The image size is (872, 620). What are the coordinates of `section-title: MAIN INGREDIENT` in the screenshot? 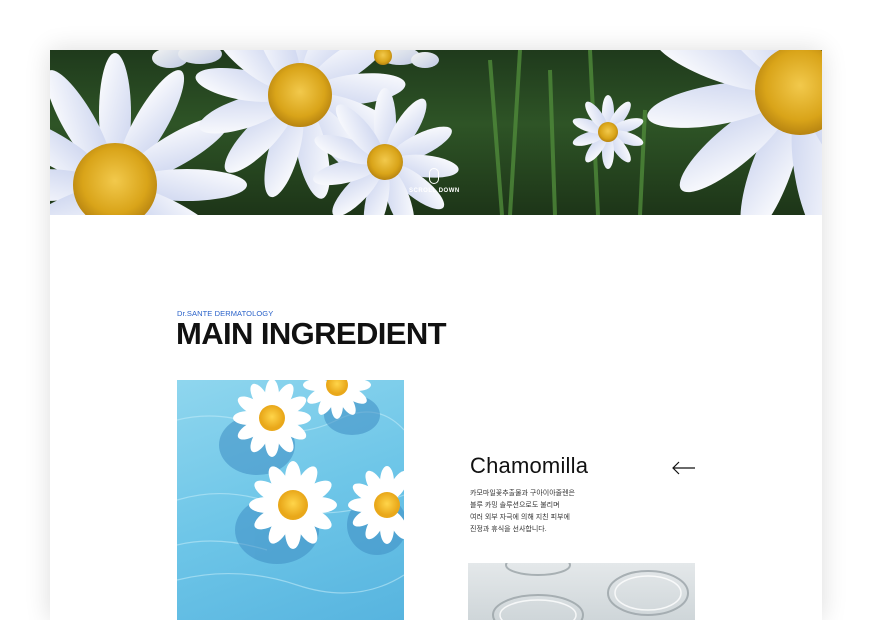 It's located at (311, 333).